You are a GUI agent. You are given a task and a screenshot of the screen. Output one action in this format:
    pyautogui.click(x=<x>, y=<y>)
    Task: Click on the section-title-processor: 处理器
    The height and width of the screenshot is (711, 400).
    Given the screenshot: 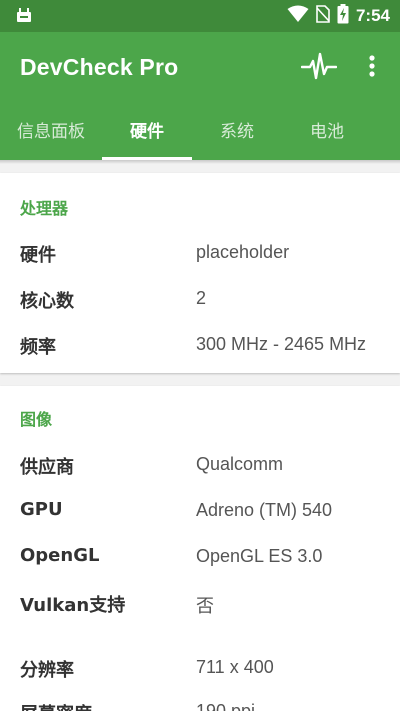 What is the action you would take?
    pyautogui.click(x=44, y=208)
    